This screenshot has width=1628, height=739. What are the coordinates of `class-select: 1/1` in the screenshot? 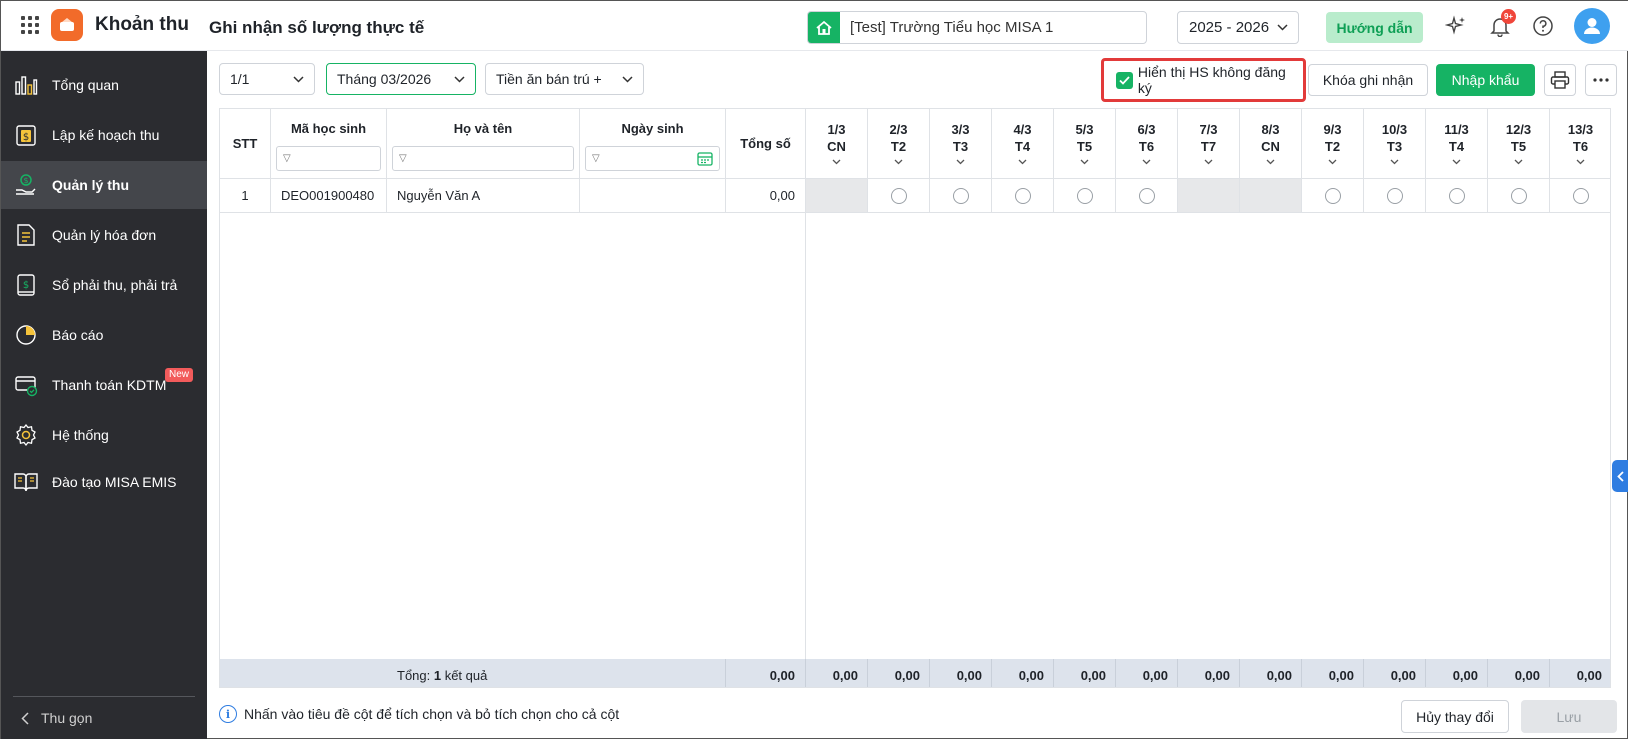 It's located at (267, 79).